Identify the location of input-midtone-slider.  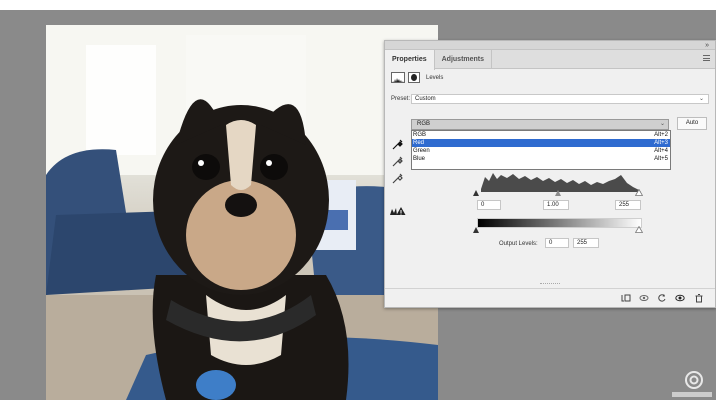
(558, 193).